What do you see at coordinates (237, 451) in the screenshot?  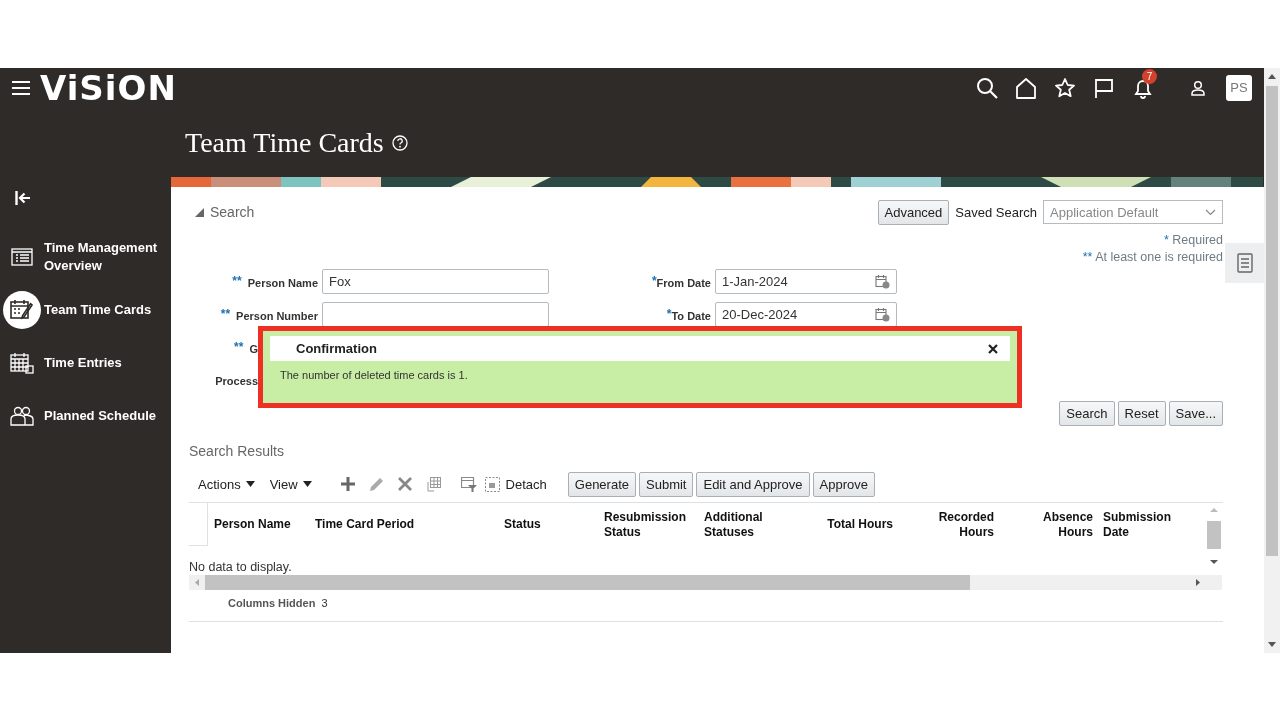 I see `section-title: Search Results` at bounding box center [237, 451].